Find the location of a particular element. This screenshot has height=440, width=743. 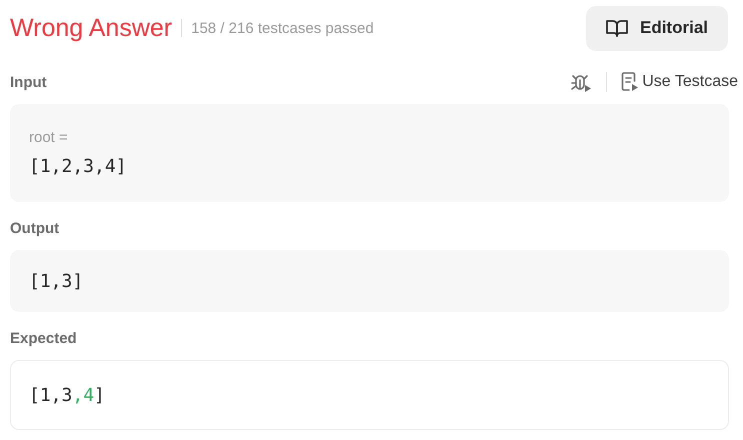

expected-value: [1,3,4] is located at coordinates (67, 395).